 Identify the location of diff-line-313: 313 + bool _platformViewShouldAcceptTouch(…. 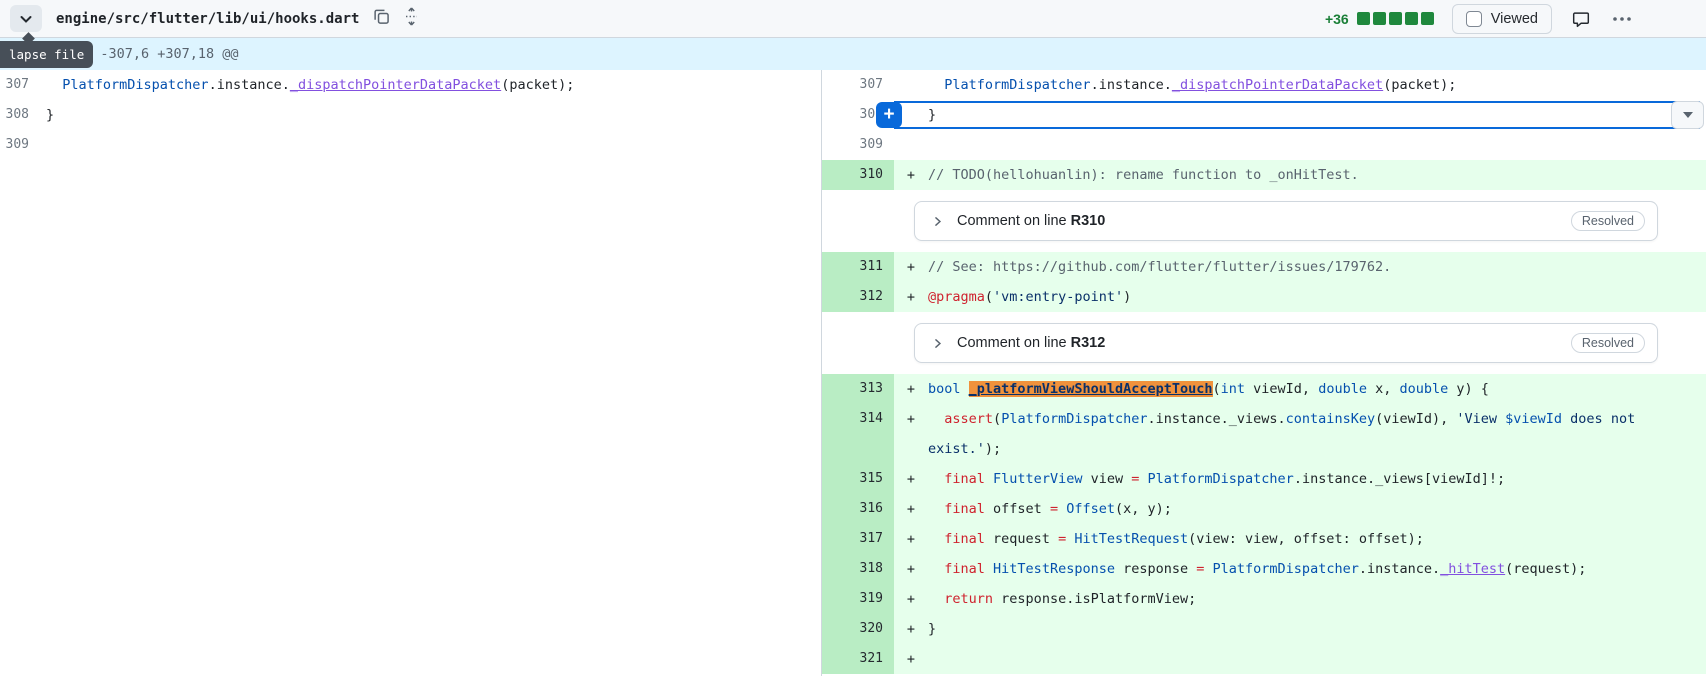
(1264, 389).